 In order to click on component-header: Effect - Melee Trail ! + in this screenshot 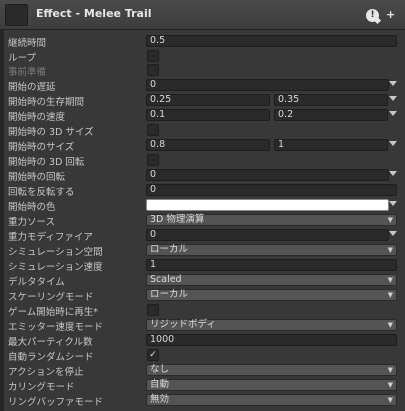, I will do `click(202, 15)`.